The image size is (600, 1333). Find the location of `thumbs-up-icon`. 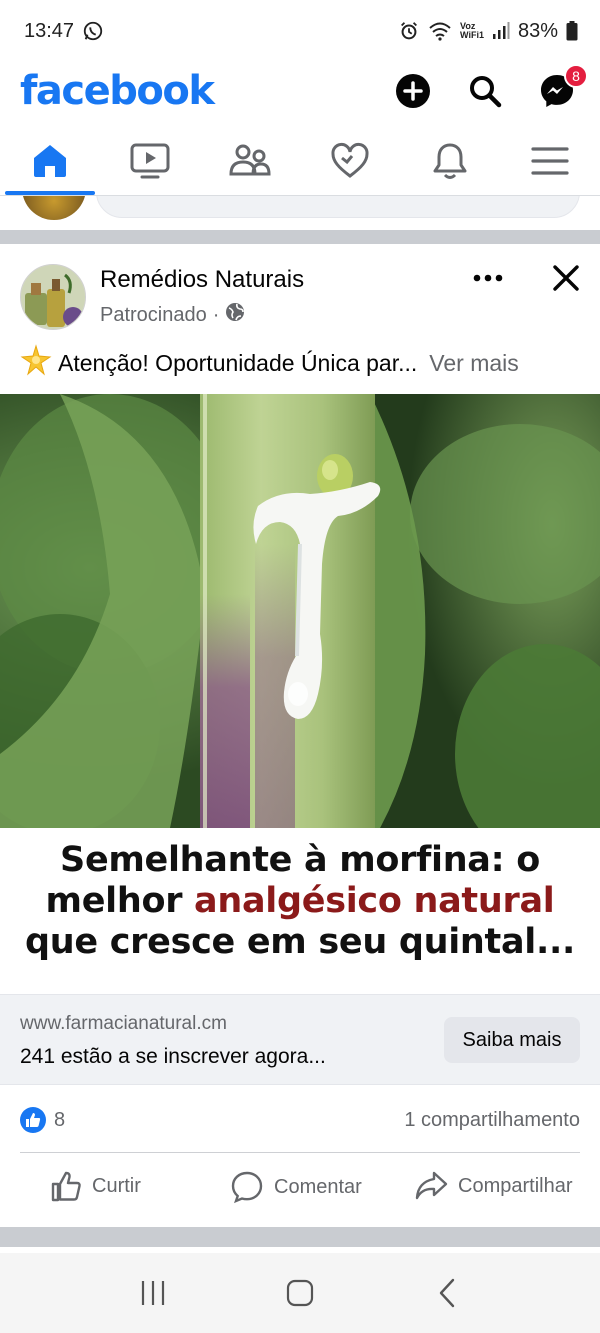

thumbs-up-icon is located at coordinates (66, 1186).